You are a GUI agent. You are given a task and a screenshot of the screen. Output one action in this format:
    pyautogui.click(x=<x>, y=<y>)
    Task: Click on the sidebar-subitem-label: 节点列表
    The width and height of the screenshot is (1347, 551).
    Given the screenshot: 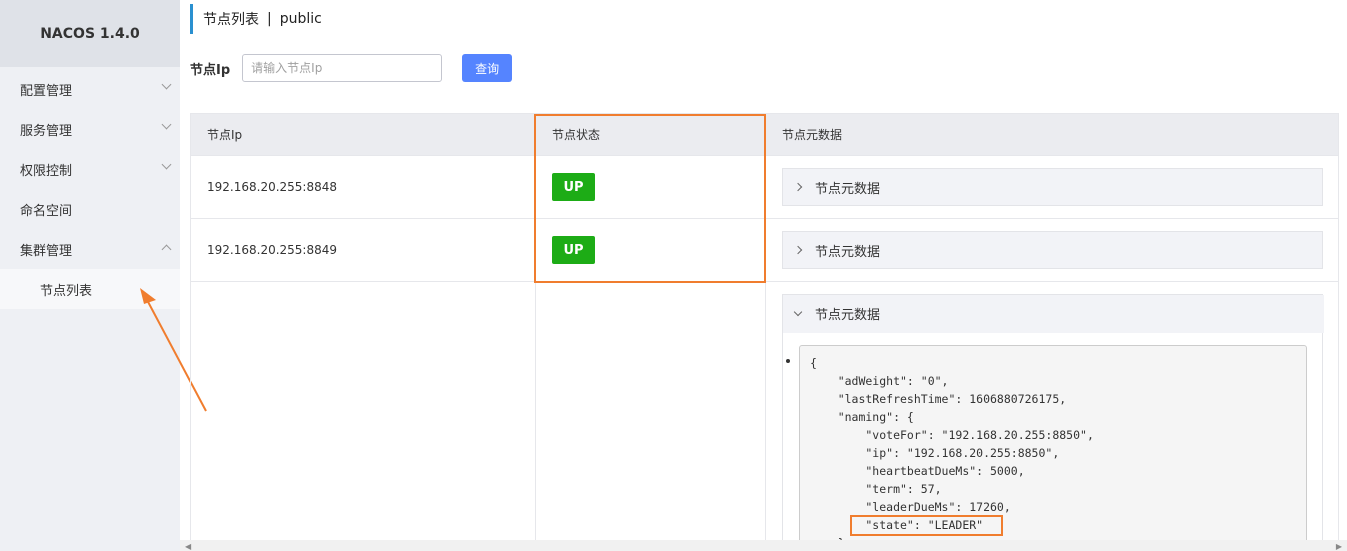 What is the action you would take?
    pyautogui.click(x=66, y=291)
    